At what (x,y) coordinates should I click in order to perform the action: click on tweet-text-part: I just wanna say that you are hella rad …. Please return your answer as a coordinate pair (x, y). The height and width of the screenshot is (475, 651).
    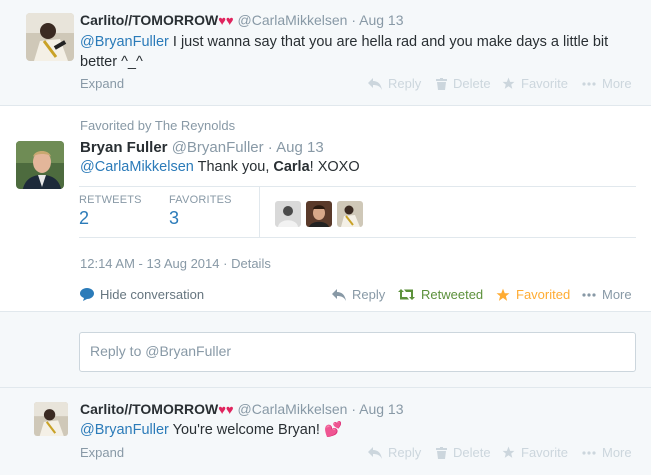
    Looking at the image, I should click on (388, 42).